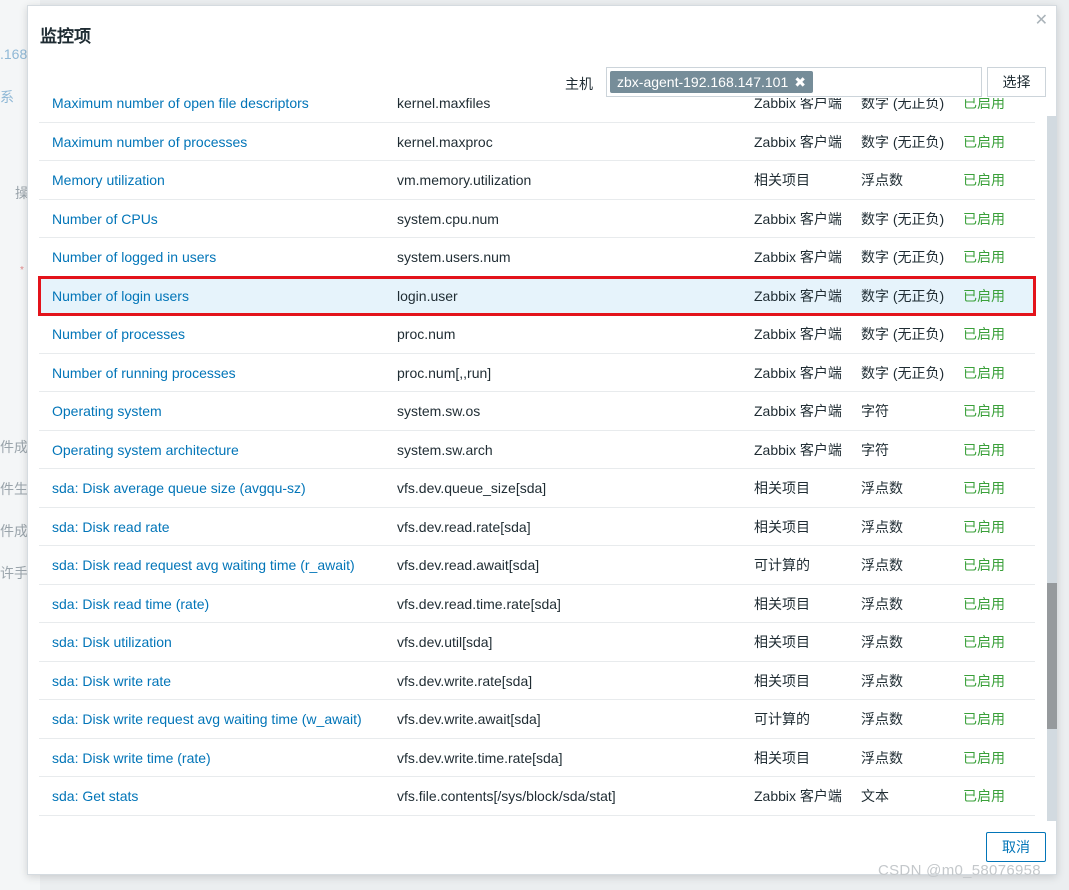  I want to click on host-label: 主机, so click(579, 84).